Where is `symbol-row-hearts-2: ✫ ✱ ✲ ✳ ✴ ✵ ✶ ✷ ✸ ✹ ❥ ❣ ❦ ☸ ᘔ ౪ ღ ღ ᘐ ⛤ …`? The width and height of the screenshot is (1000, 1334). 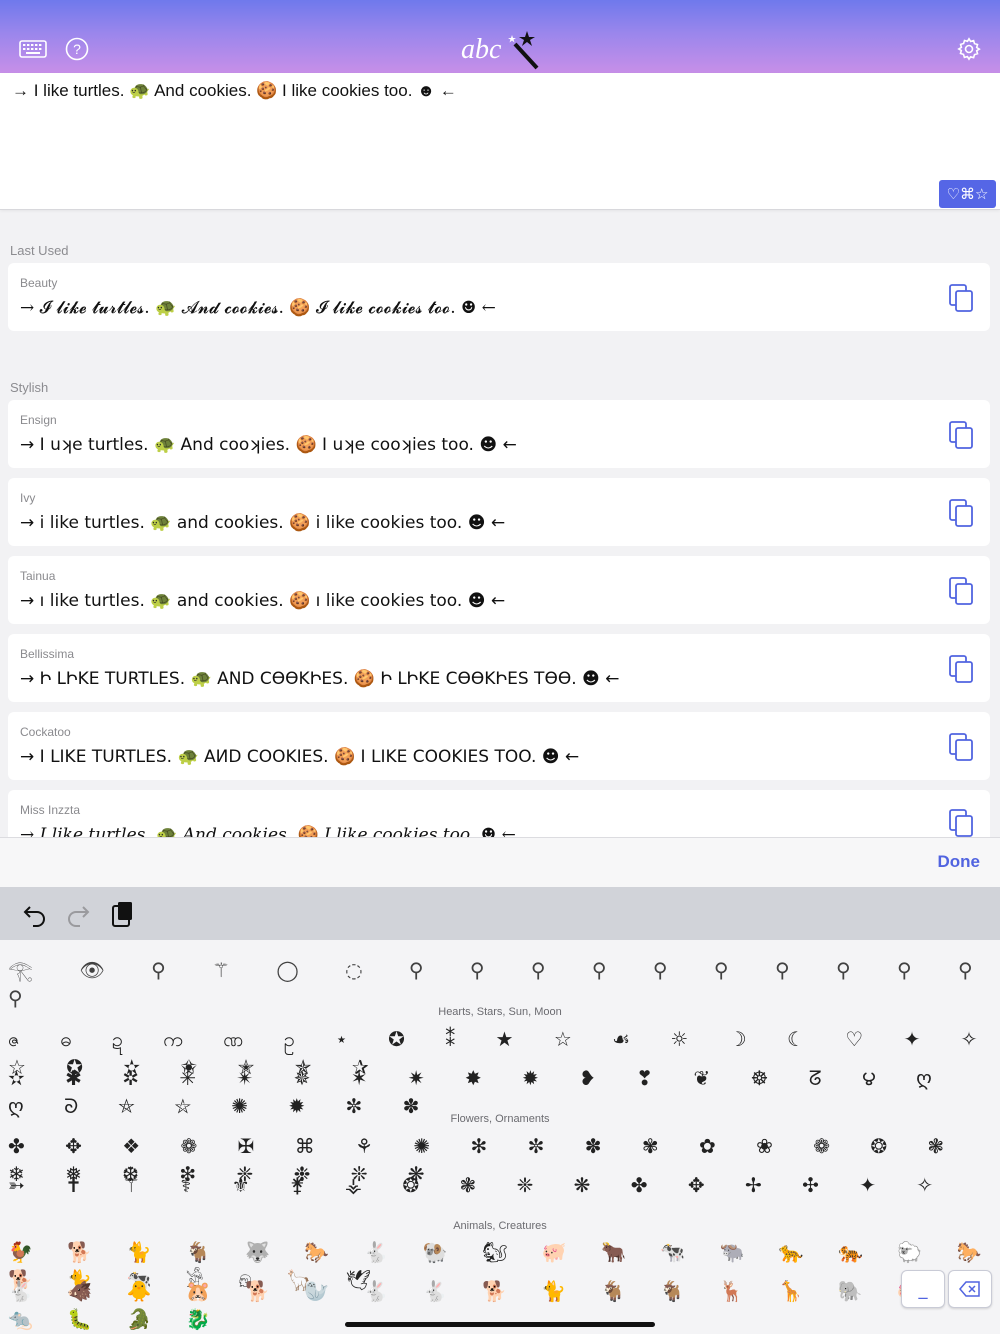 symbol-row-hearts-2: ✫ ✱ ✲ ✳ ✴ ✵ ✶ ✷ ✸ ✹ ❥ ❣ ❦ ☸ ᘔ ౪ ღ ღ ᘐ ⛤ … is located at coordinates (503, 1092).